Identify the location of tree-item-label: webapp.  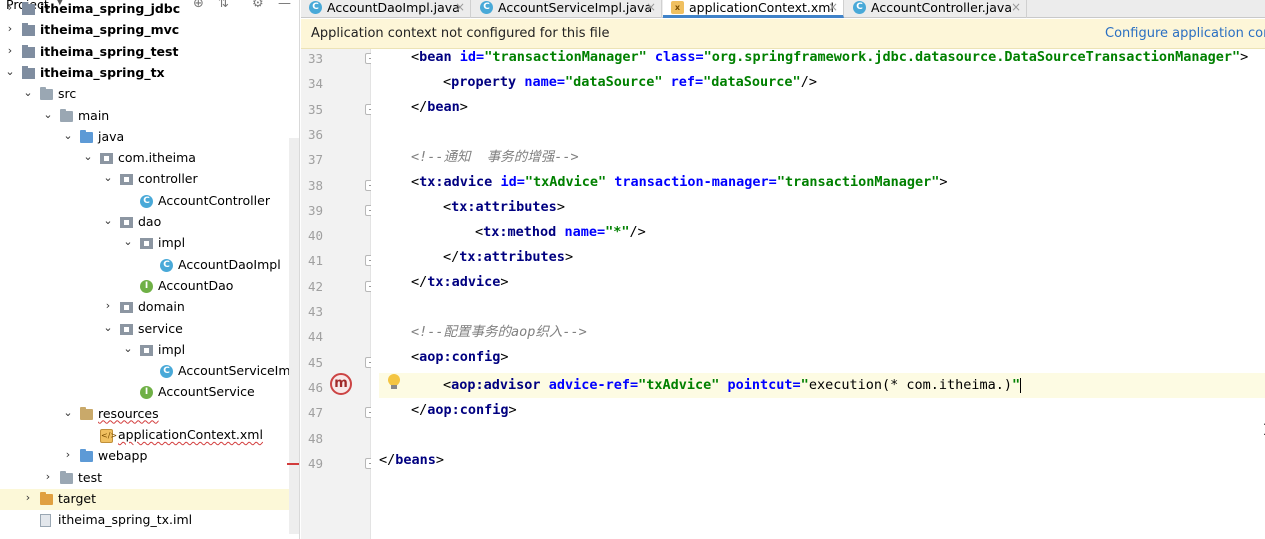
(123, 456).